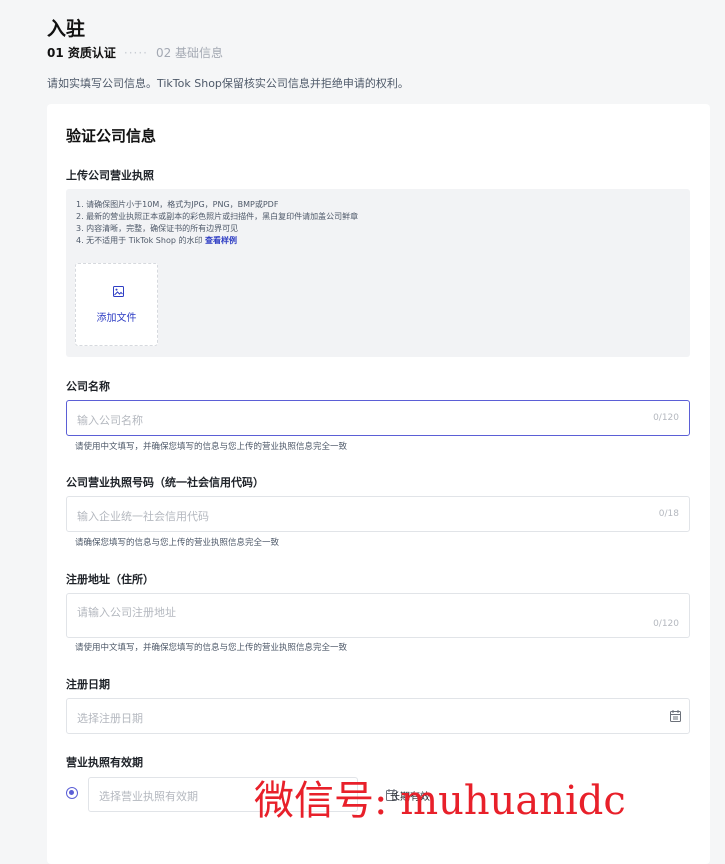 This screenshot has height=864, width=725. I want to click on step-basic-info: 02 基础信息, so click(189, 53).